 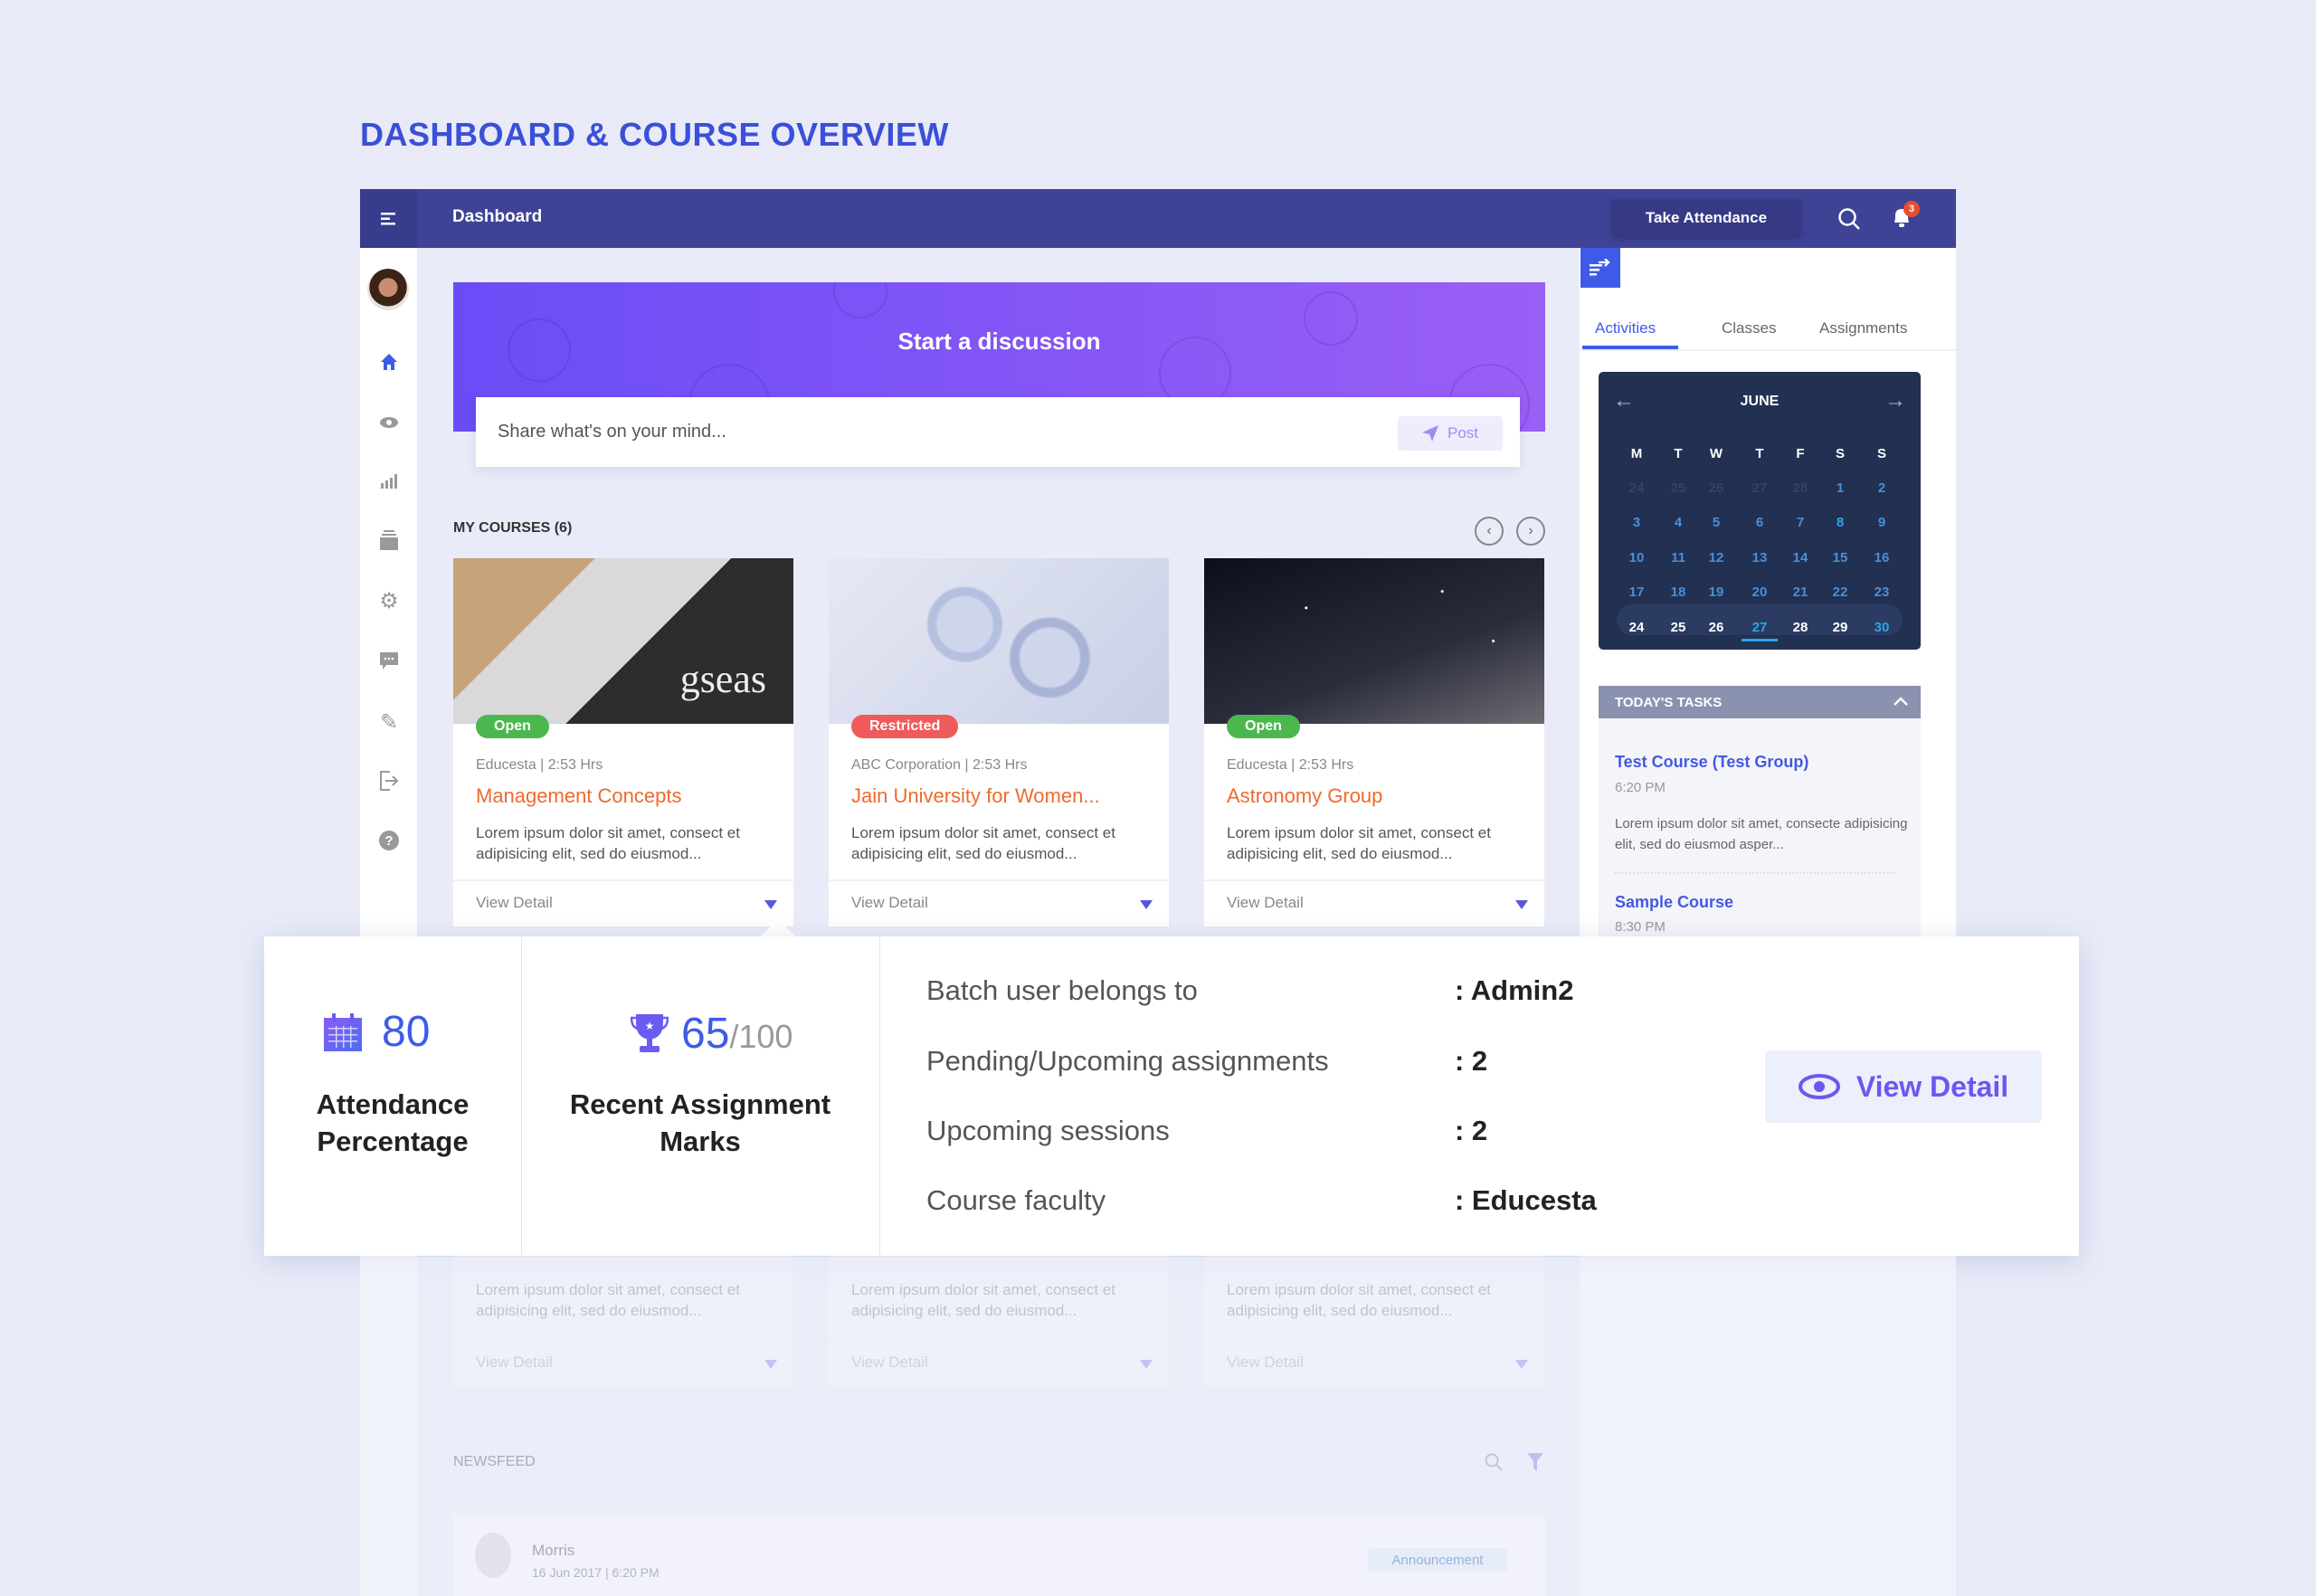 I want to click on pencil-icon: ✎, so click(x=389, y=722).